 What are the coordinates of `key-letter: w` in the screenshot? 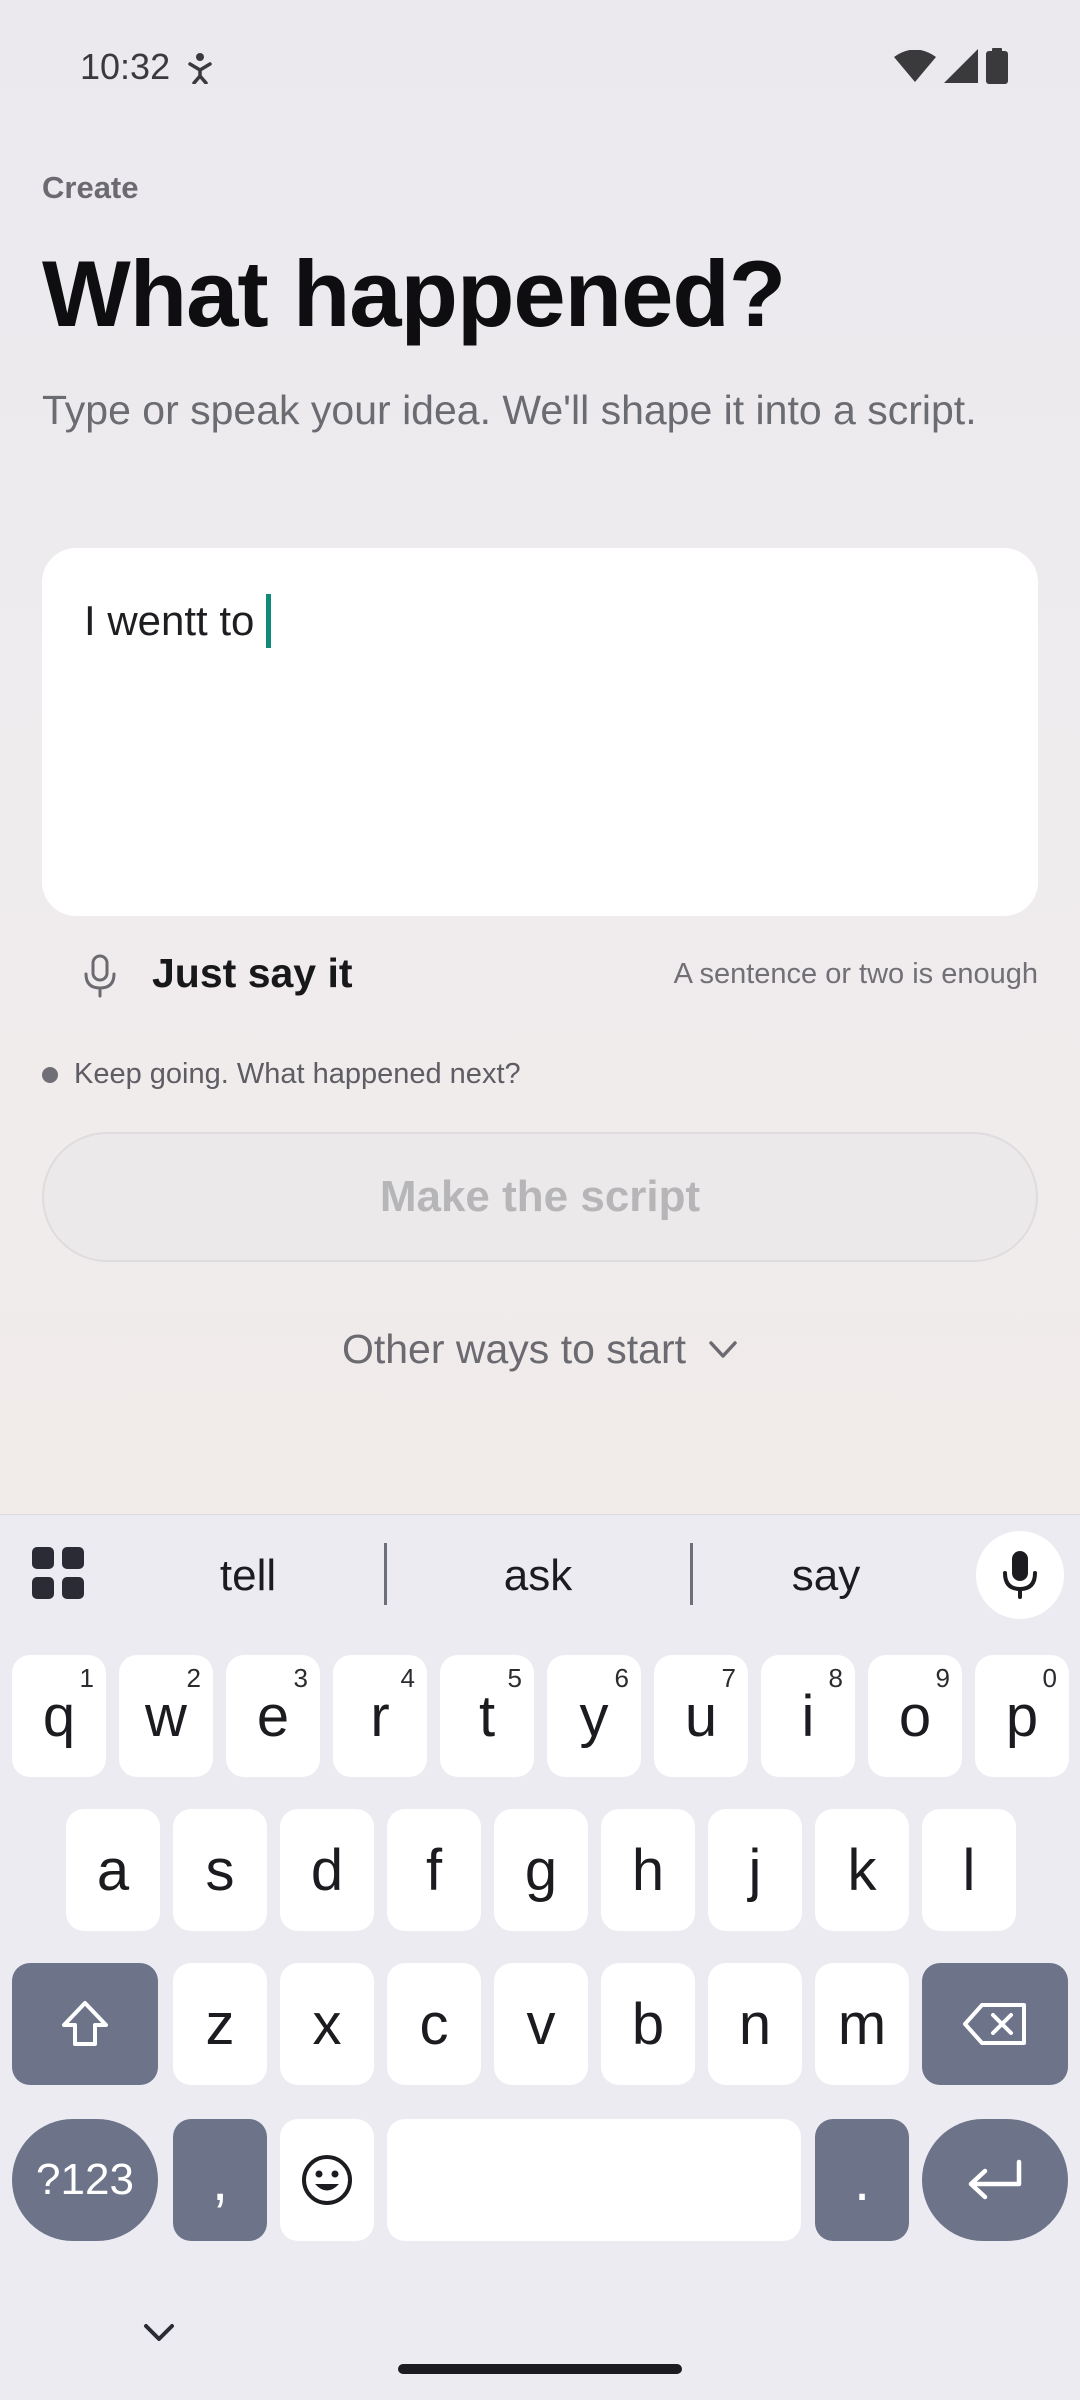 It's located at (166, 1716).